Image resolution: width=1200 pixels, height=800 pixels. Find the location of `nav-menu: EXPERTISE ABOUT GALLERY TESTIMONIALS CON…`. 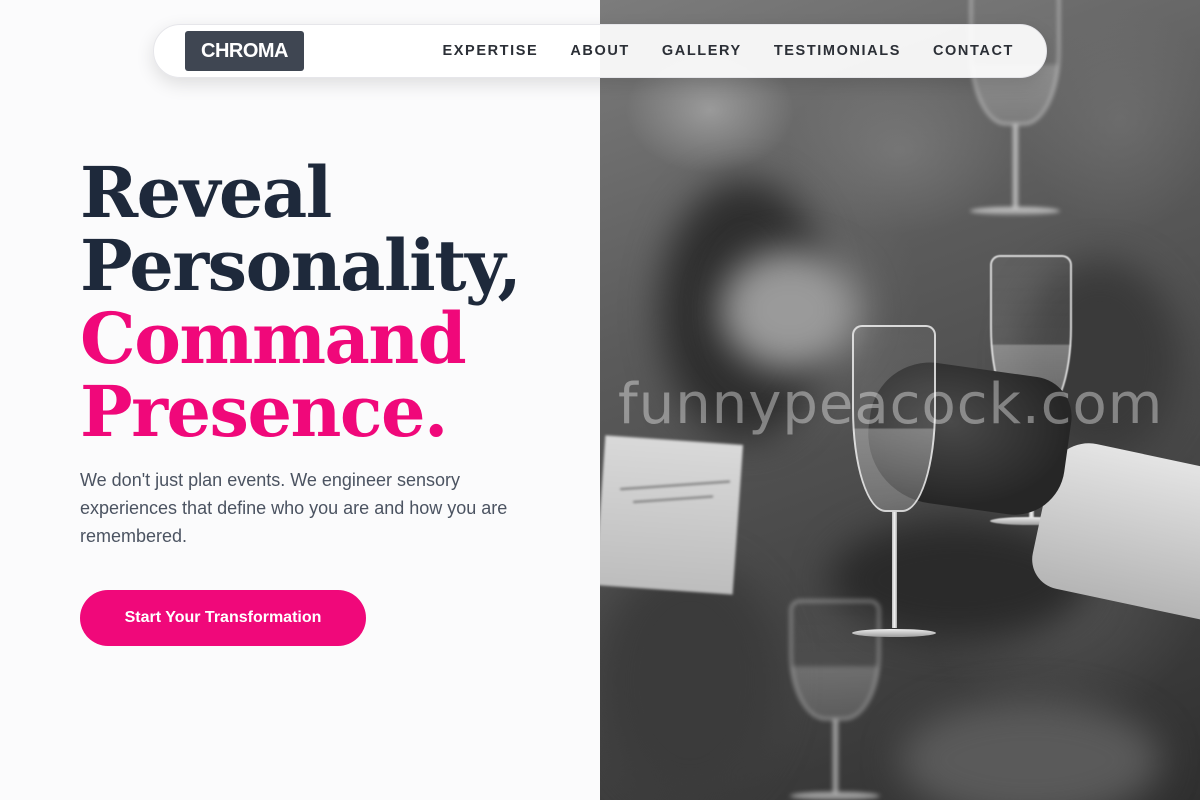

nav-menu: EXPERTISE ABOUT GALLERY TESTIMONIALS CON… is located at coordinates (728, 51).